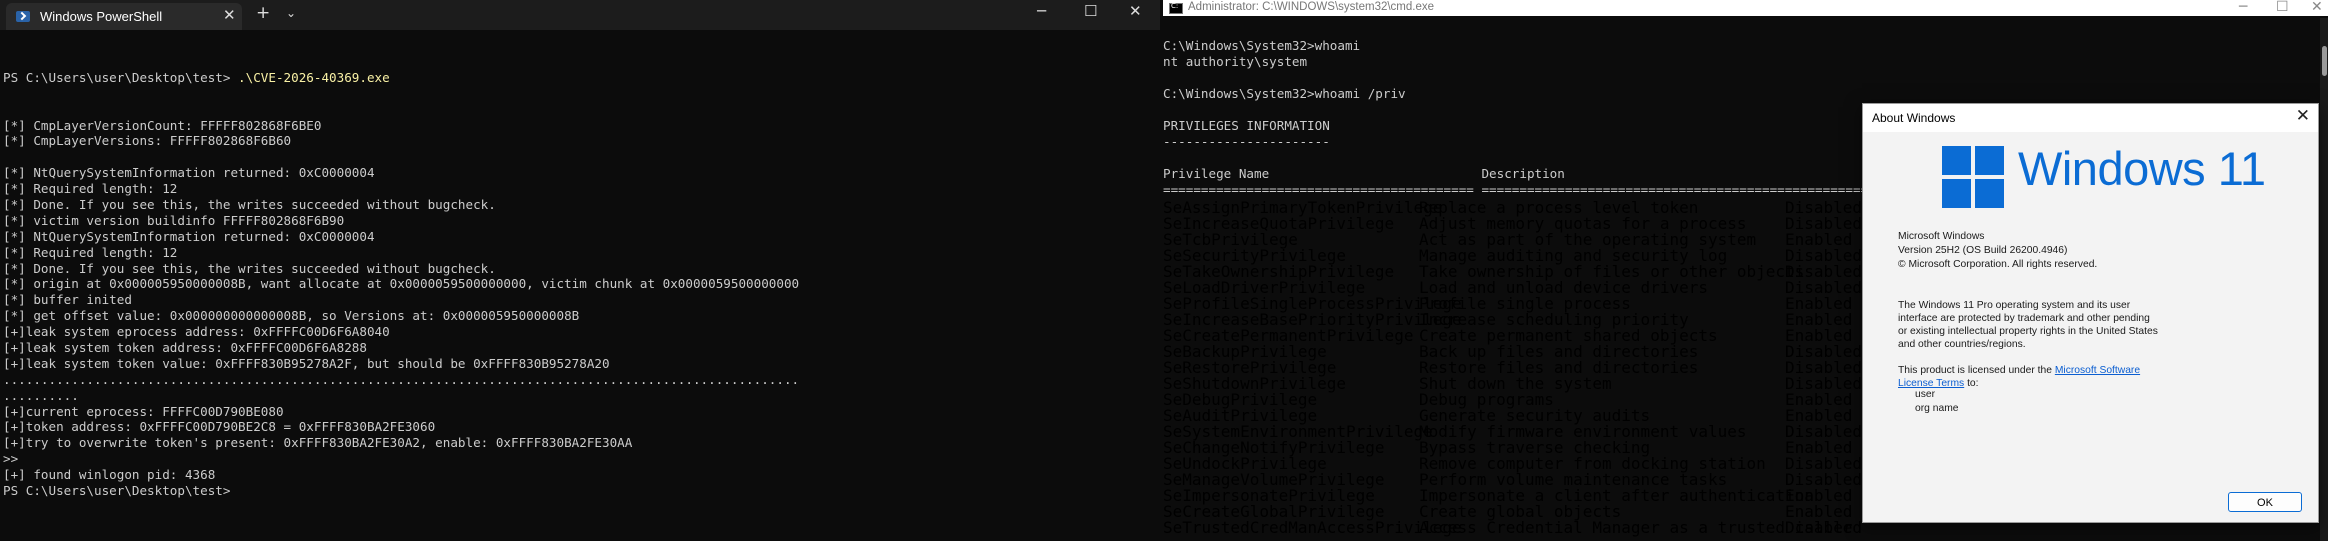  I want to click on about-close-icon: ✕, so click(2303, 116).